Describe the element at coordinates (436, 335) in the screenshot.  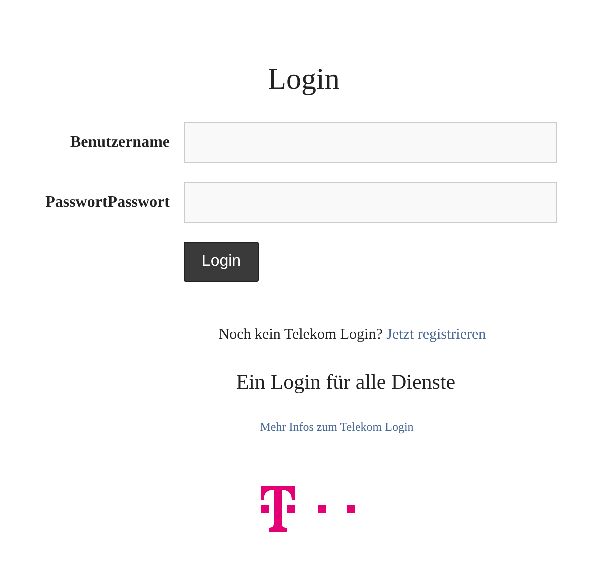
I see `register-link: Jetzt registrieren` at that location.